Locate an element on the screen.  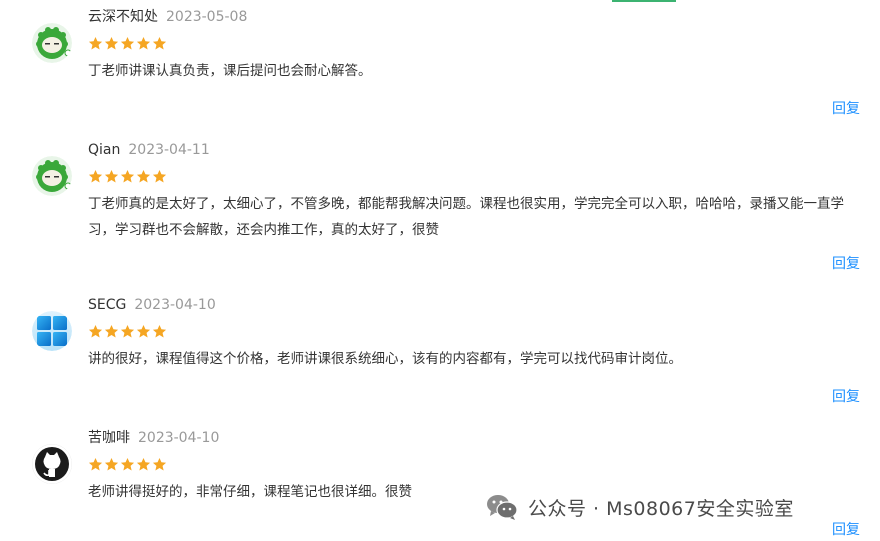
watermark-text: 公众号 · Ms08067安全实验室 is located at coordinates (661, 508).